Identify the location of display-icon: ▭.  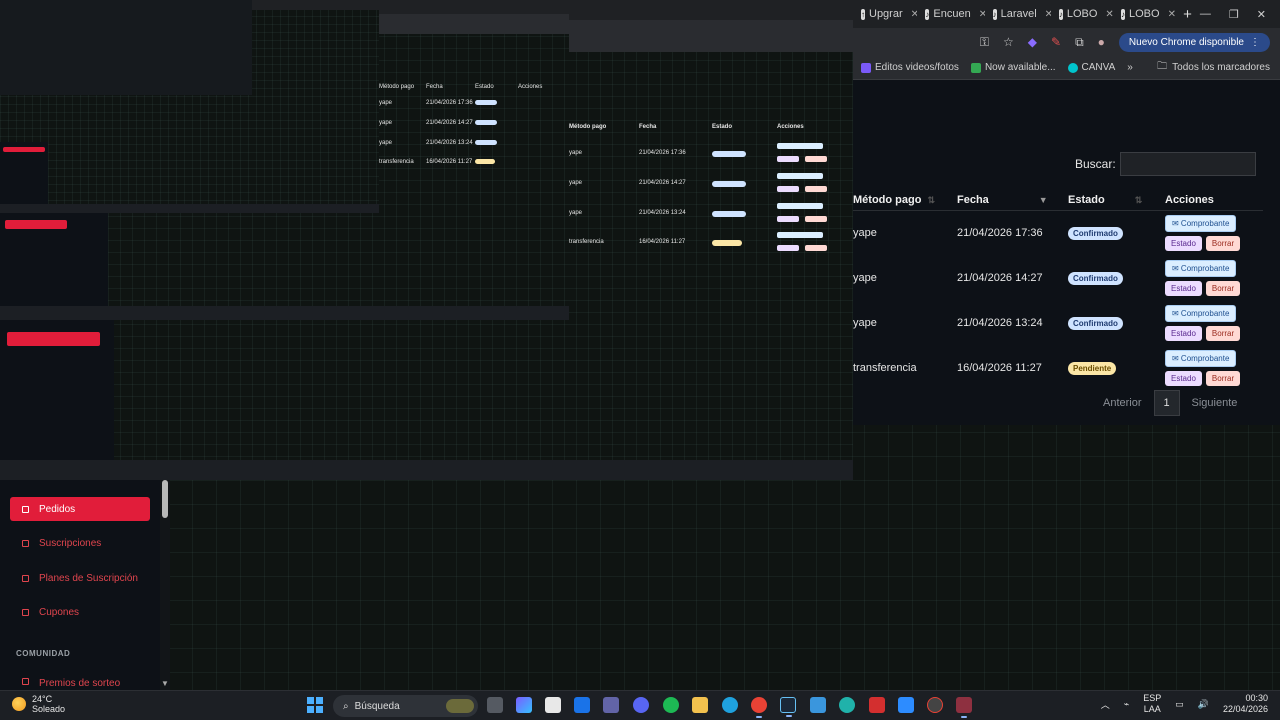
(1179, 704).